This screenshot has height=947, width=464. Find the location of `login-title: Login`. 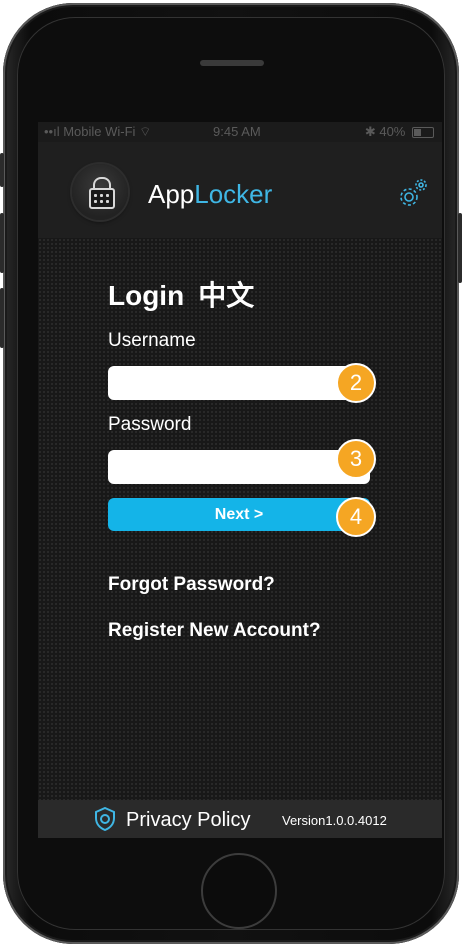

login-title: Login is located at coordinates (146, 295).